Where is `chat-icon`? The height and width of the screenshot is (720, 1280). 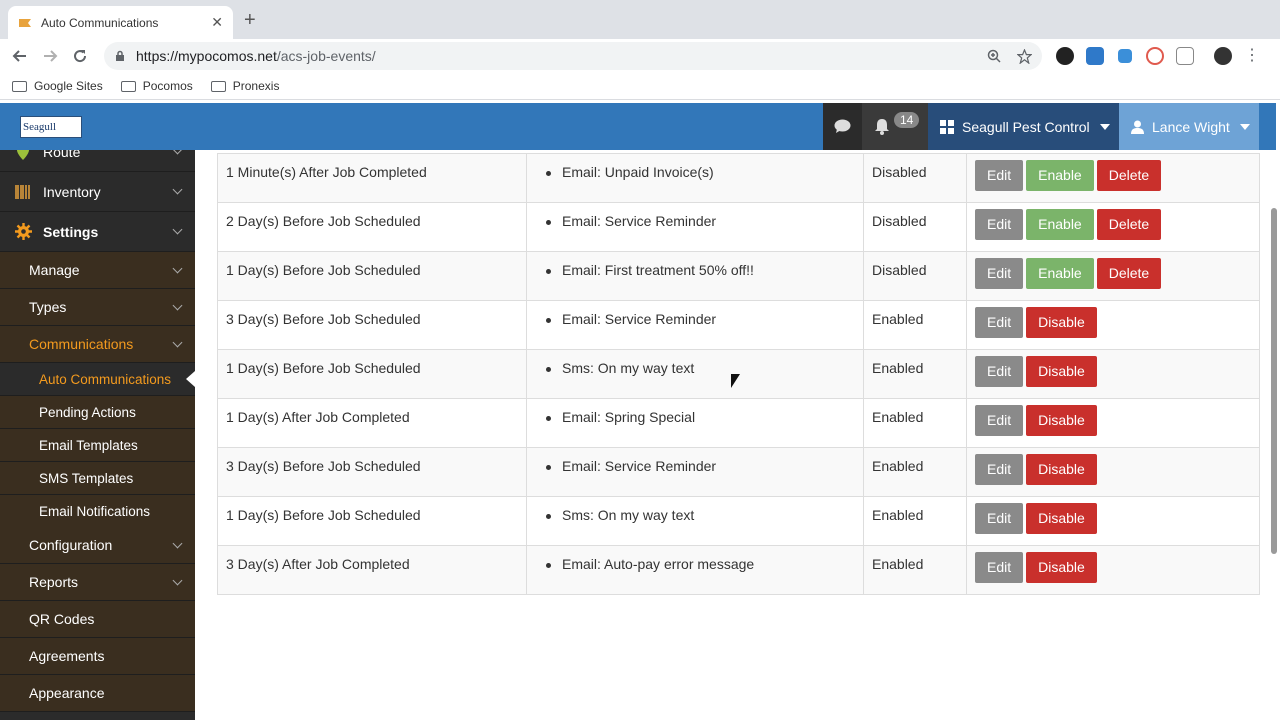
chat-icon is located at coordinates (842, 126).